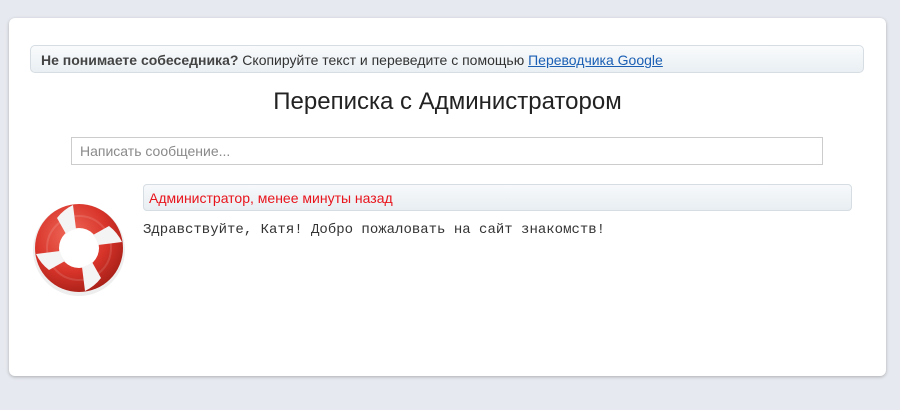  I want to click on notice-text: Скопируйте текст и переведите с помощью, so click(383, 60).